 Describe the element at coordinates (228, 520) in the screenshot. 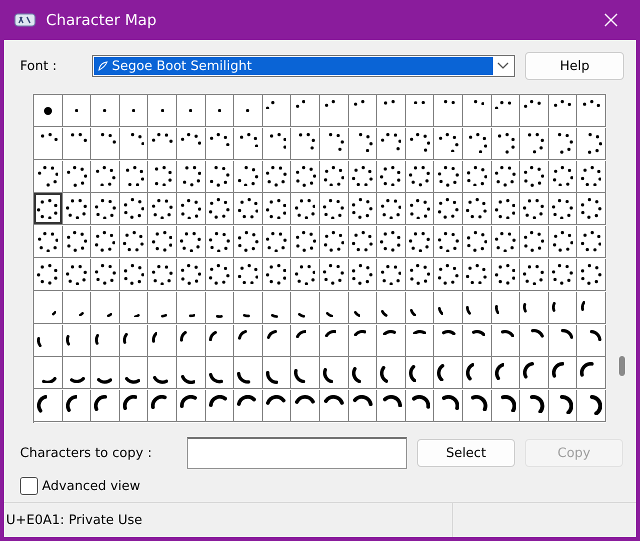

I see `status-text: U+E0A1: Private Use` at that location.